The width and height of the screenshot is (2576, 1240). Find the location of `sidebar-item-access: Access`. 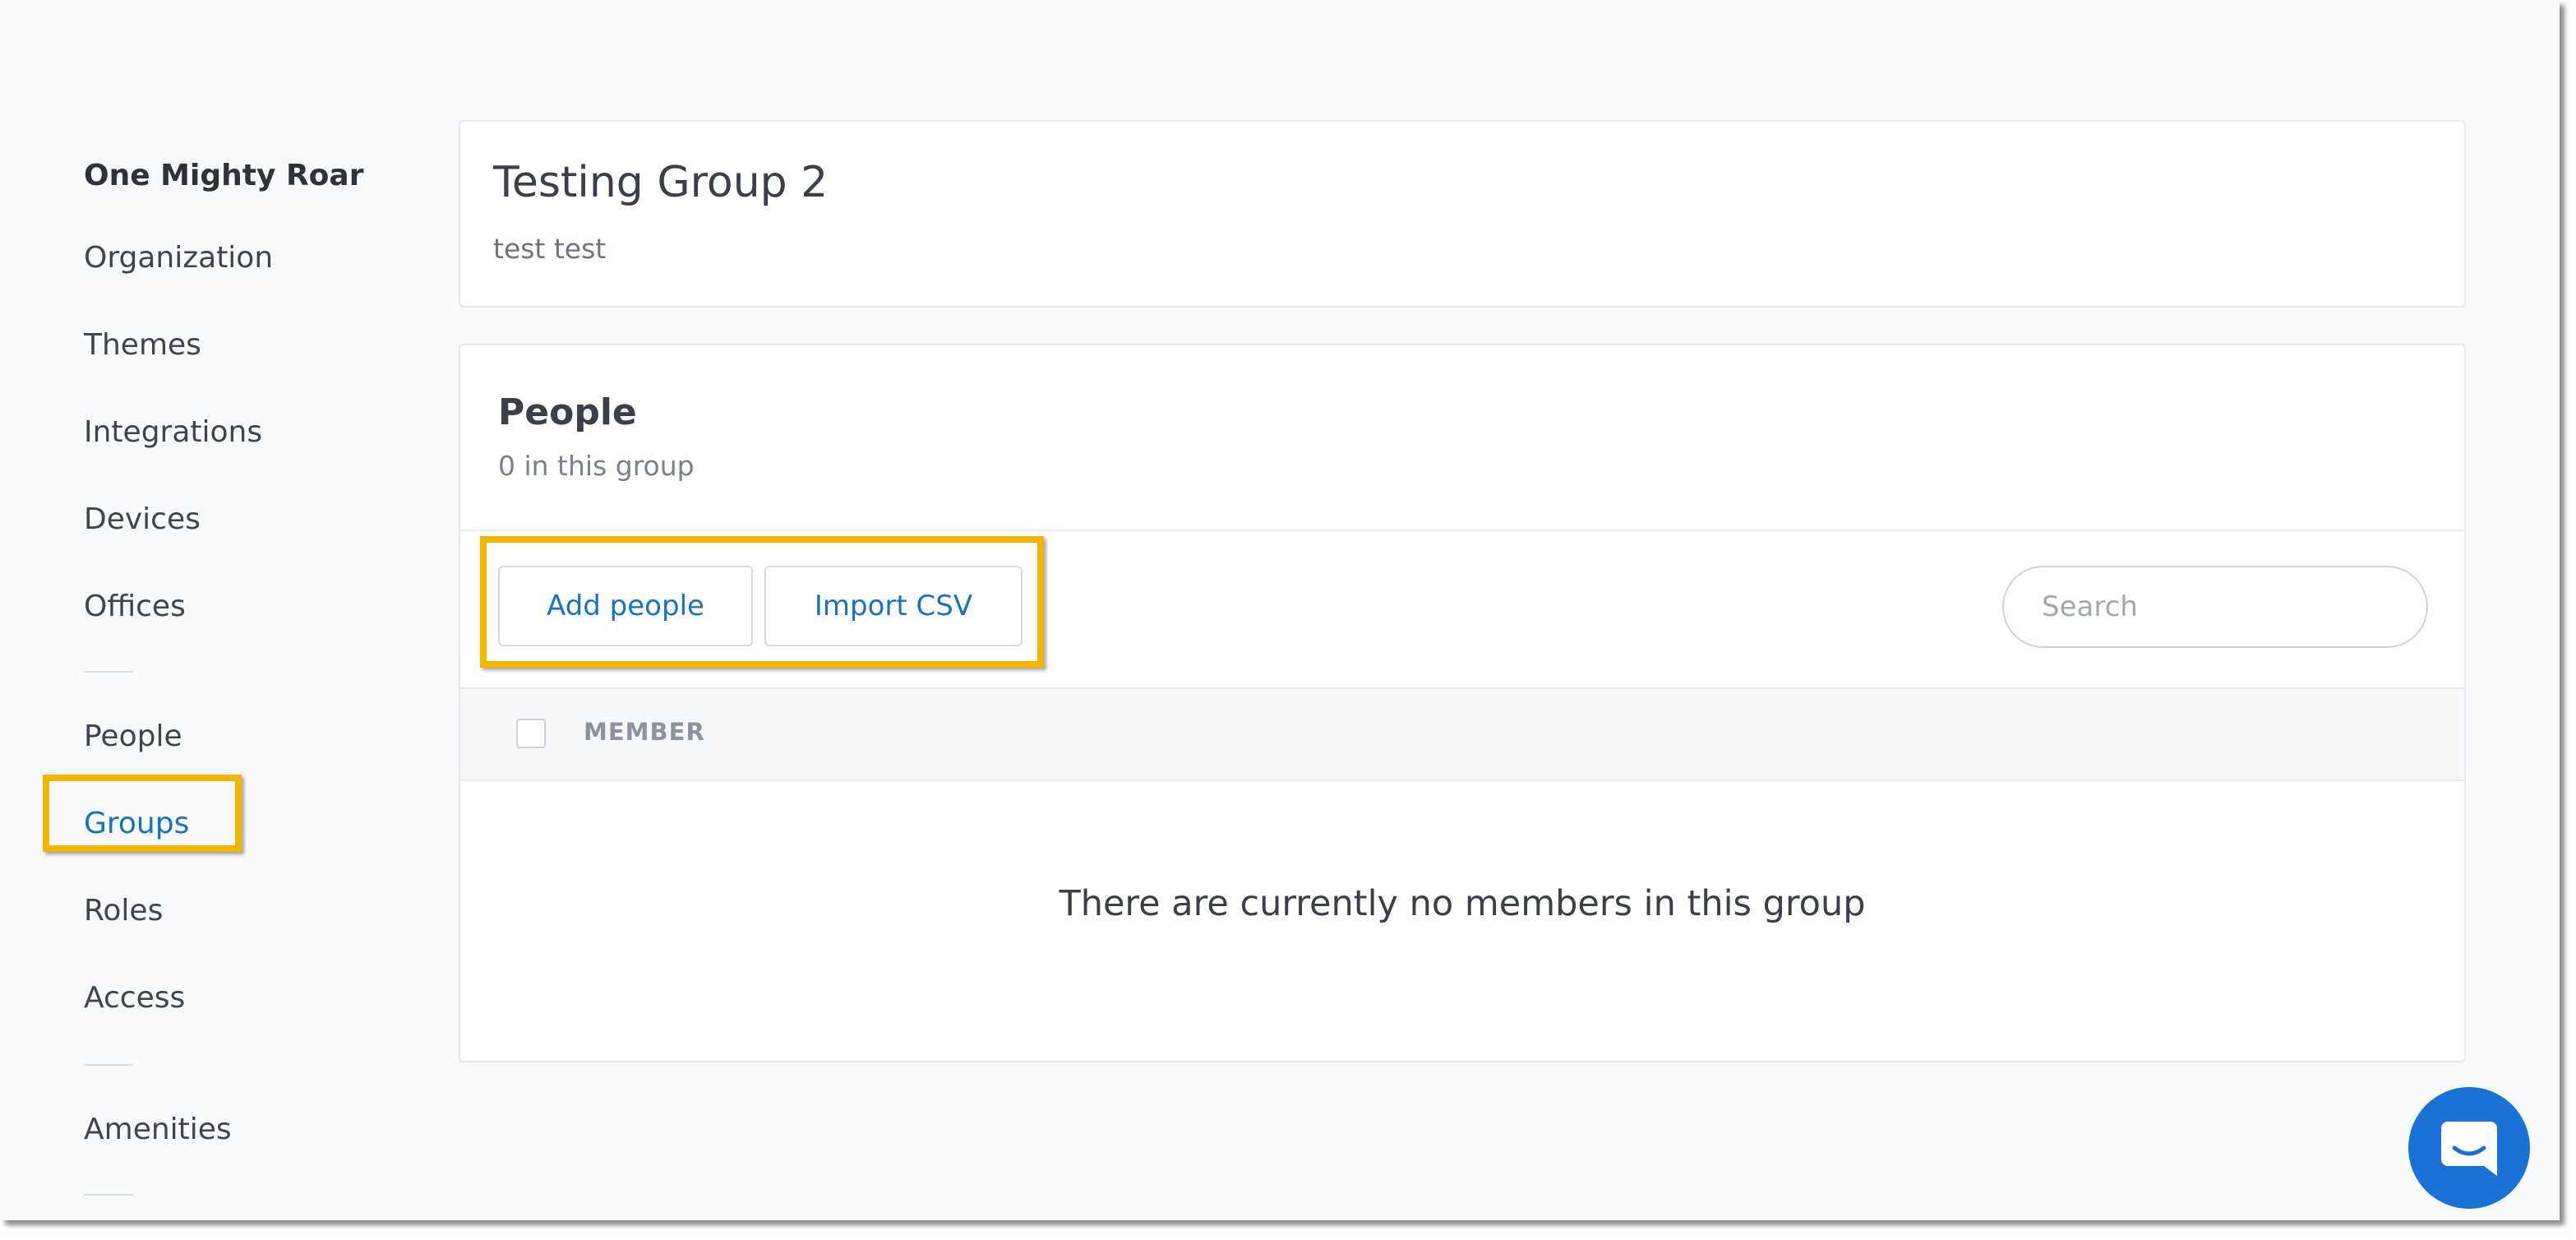

sidebar-item-access: Access is located at coordinates (134, 998).